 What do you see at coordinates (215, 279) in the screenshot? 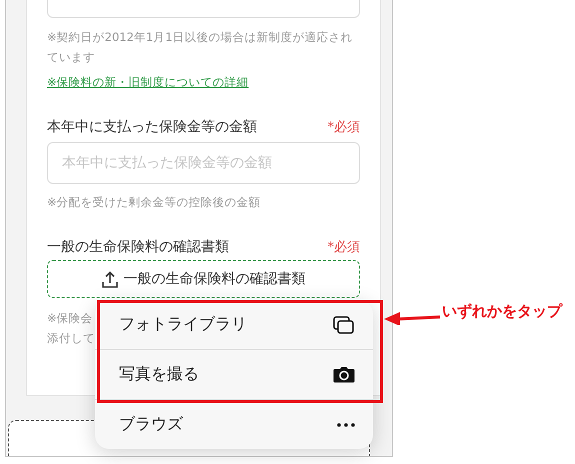
I see `upload-button-label: 一般の生命保険料の確認書類` at bounding box center [215, 279].